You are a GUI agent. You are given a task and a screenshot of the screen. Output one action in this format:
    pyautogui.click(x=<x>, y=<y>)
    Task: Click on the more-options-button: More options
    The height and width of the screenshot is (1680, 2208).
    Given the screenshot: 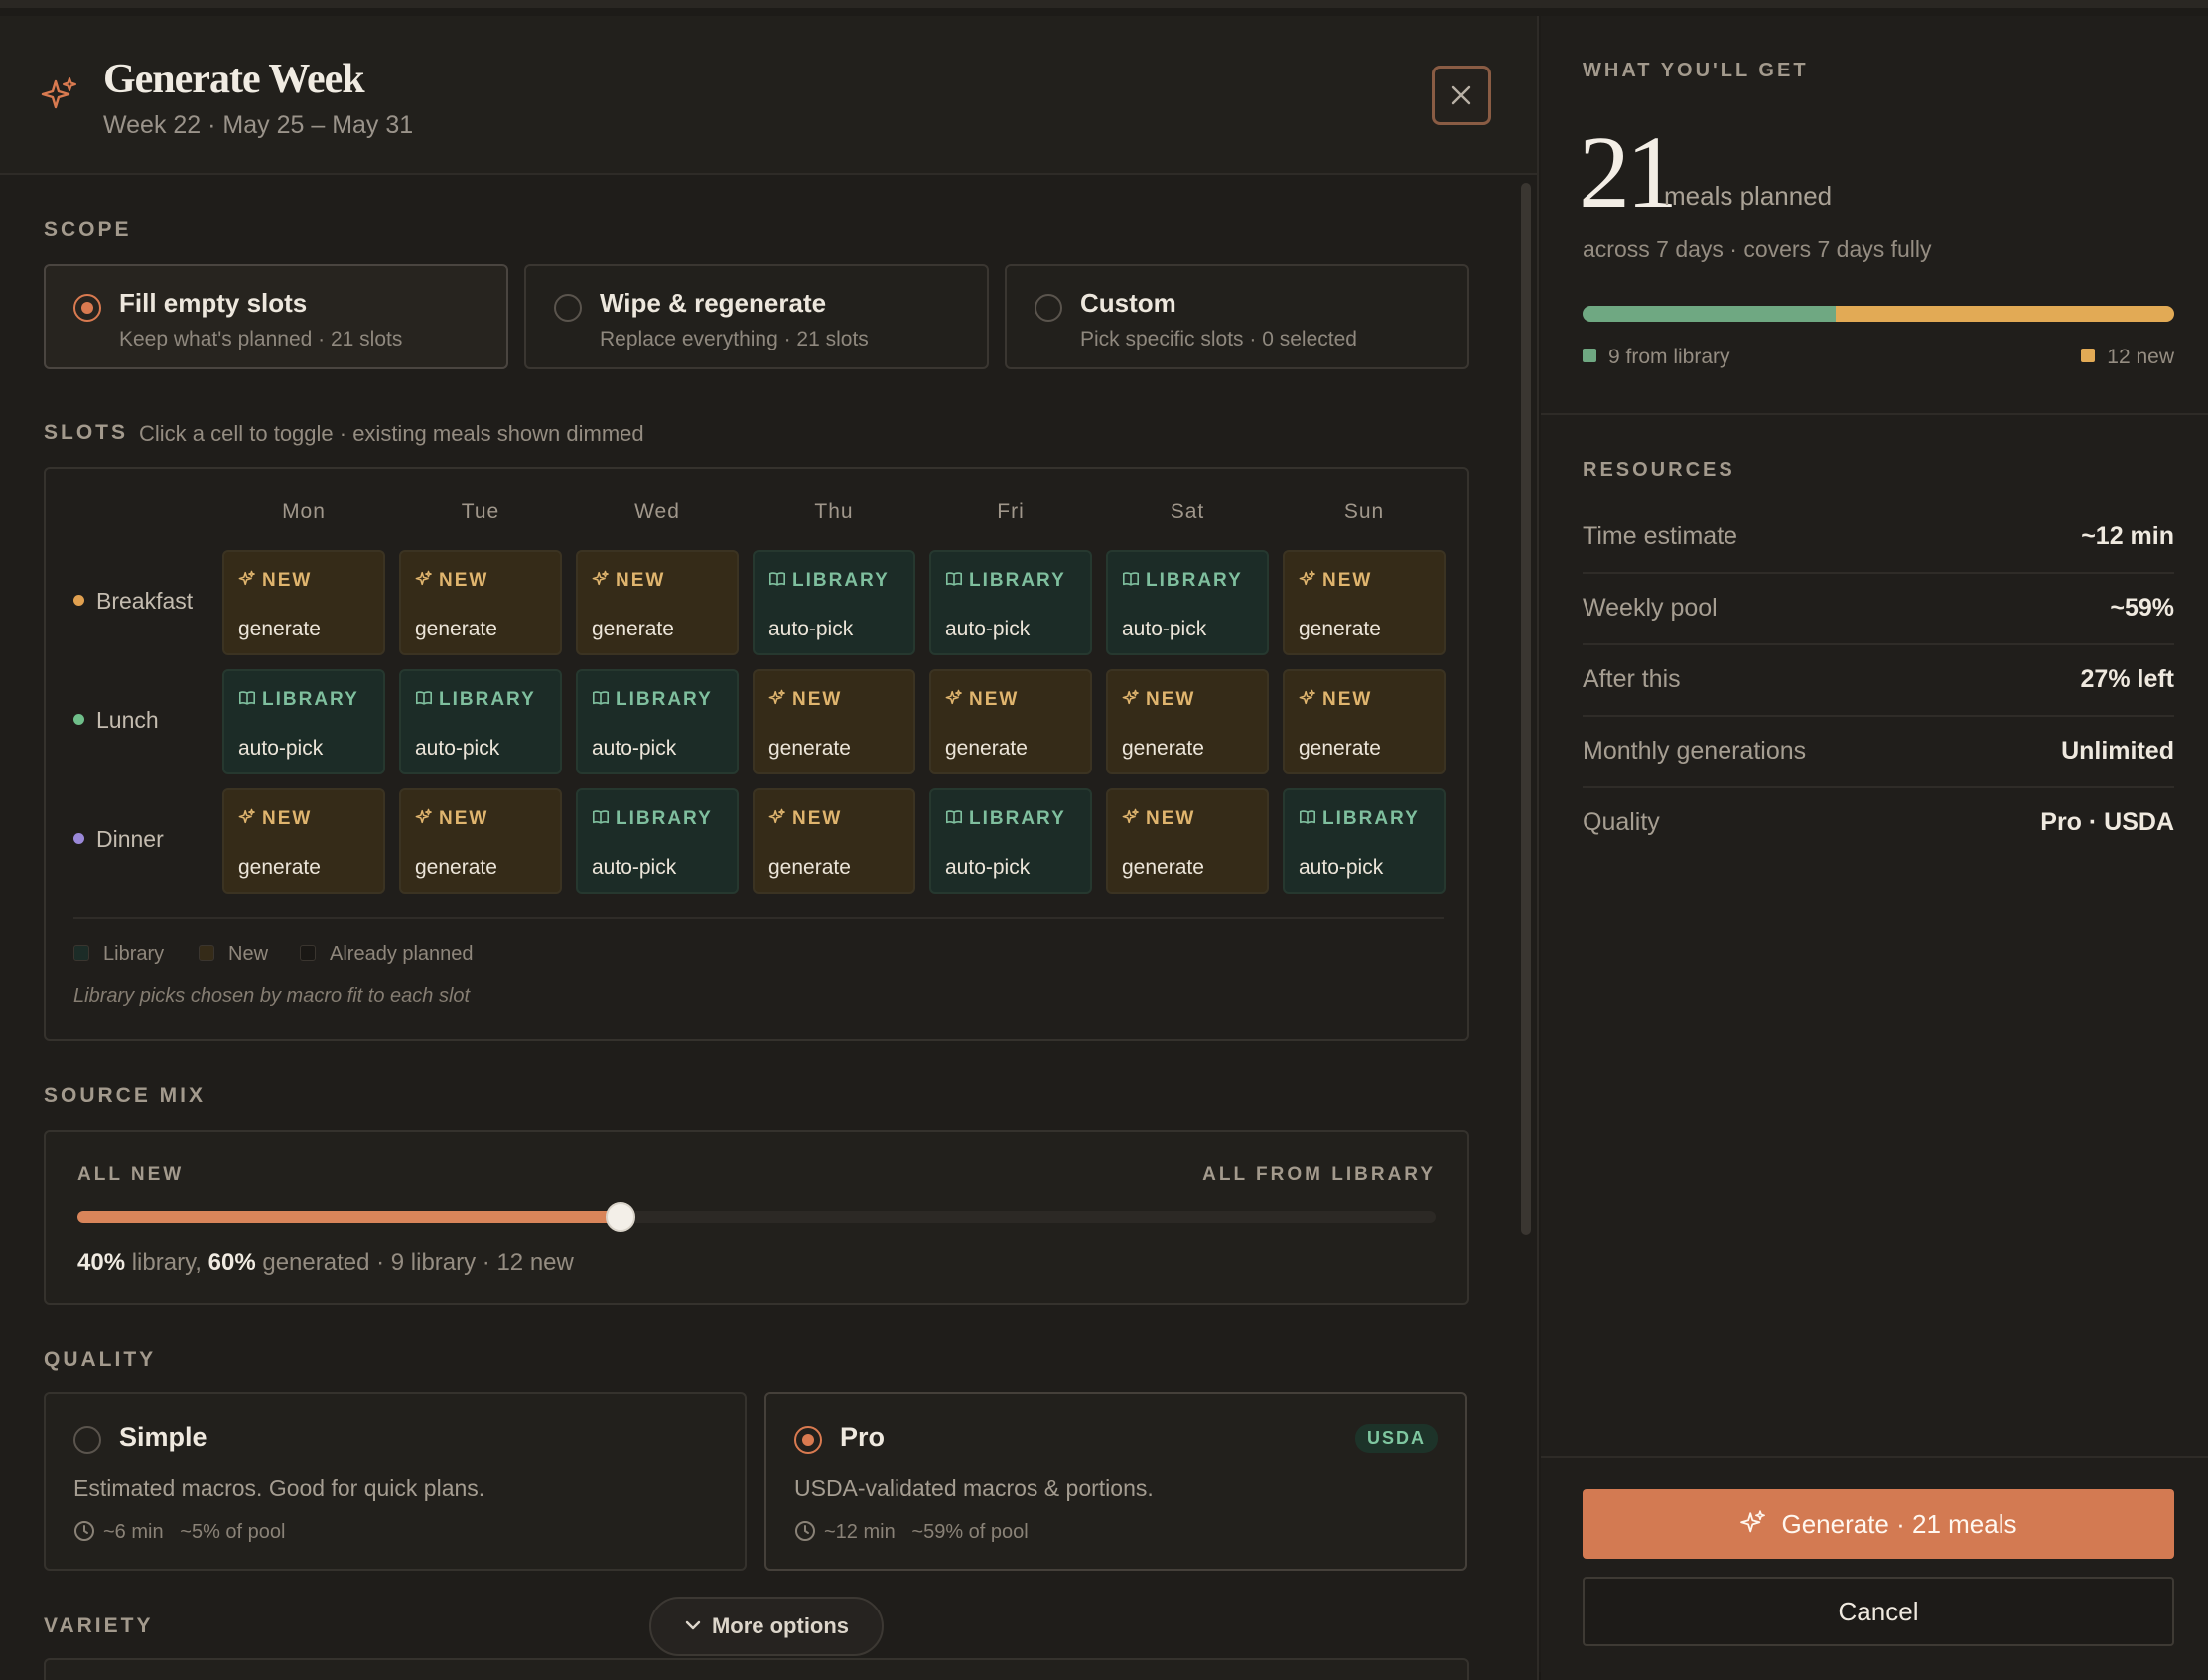 What is the action you would take?
    pyautogui.click(x=767, y=1626)
    